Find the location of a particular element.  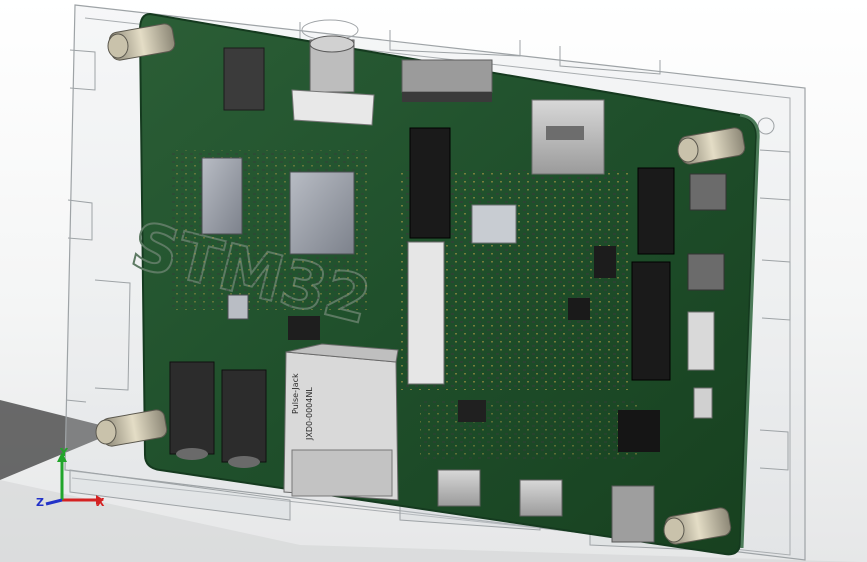

z-axis-label: Z is located at coordinates (40, 502).